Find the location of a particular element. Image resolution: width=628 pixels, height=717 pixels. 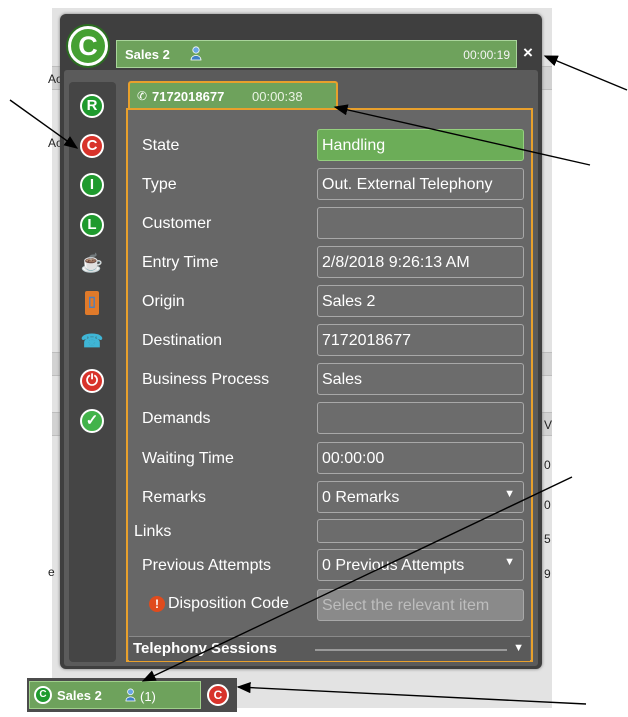

remarks-value: 0 Remarks is located at coordinates (361, 497).